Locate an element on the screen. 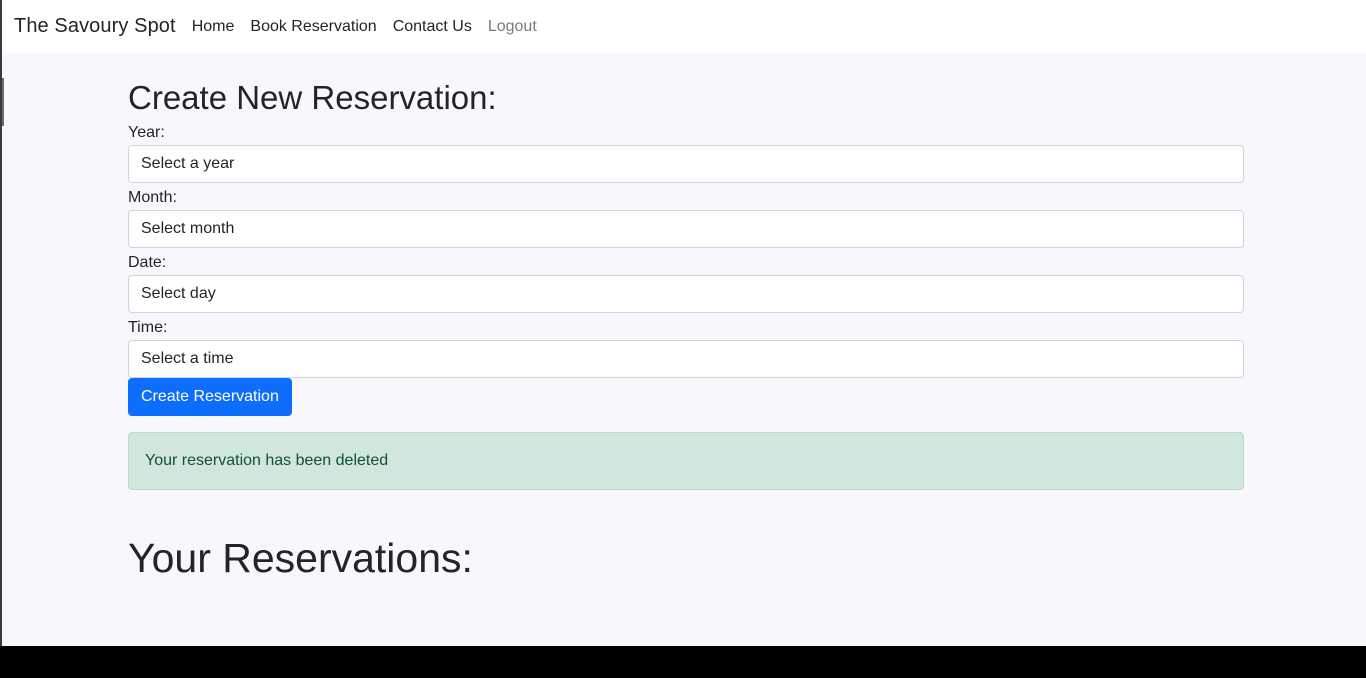 The height and width of the screenshot is (678, 1366). nav-book-reservation-link: Book Reservation is located at coordinates (313, 27).